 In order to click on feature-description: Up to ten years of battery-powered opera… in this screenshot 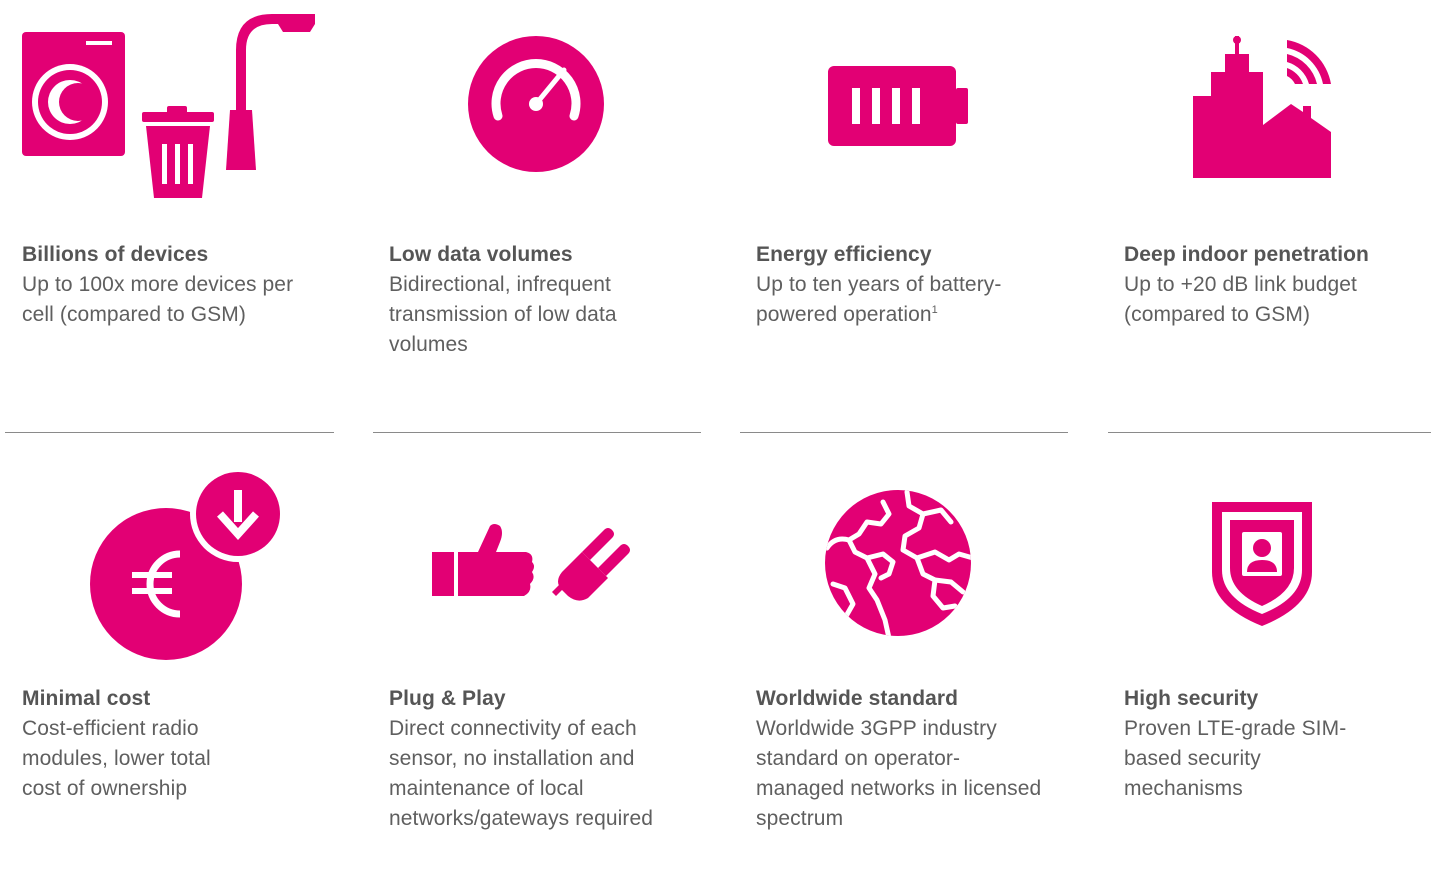, I will do `click(879, 299)`.